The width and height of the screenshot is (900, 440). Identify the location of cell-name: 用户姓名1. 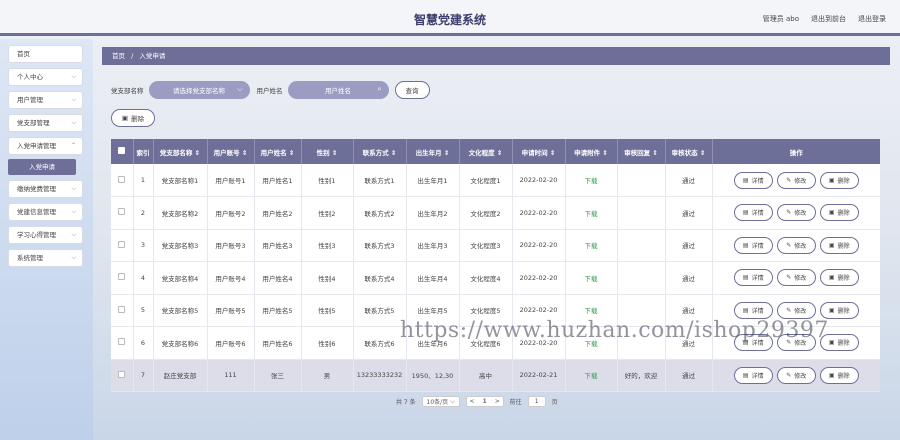
(278, 180).